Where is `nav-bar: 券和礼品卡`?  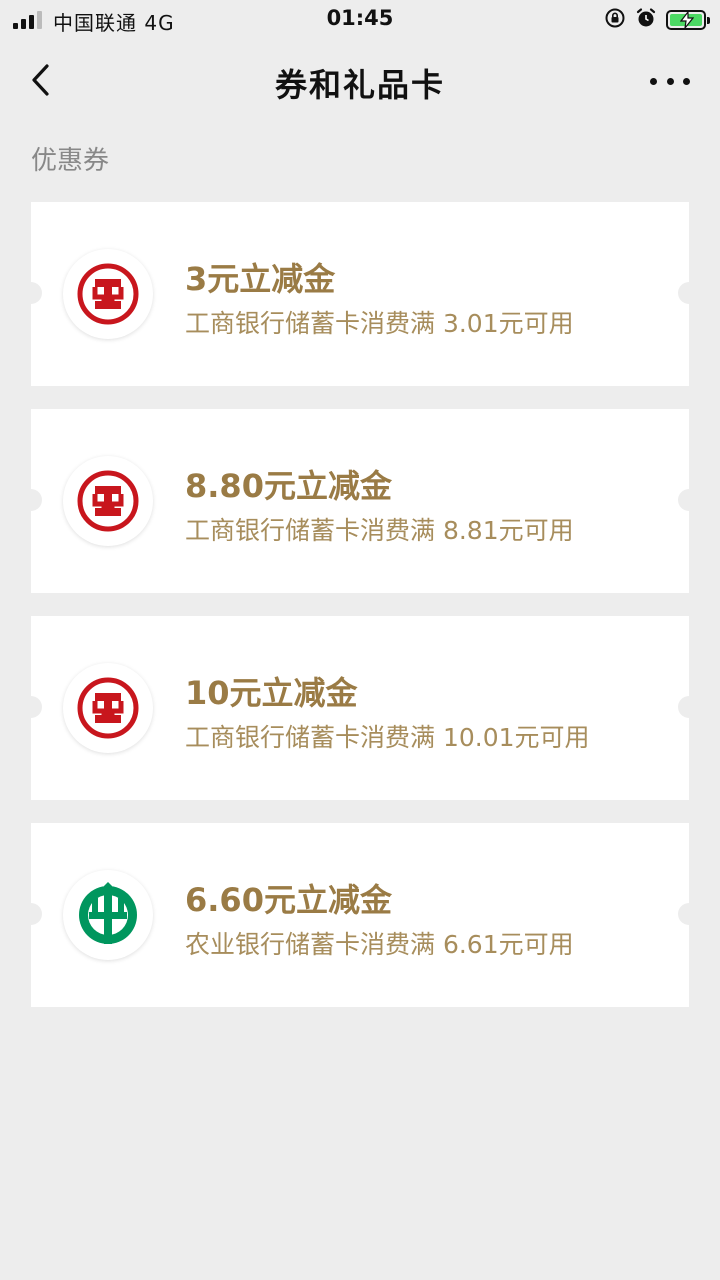 nav-bar: 券和礼品卡 is located at coordinates (360, 82).